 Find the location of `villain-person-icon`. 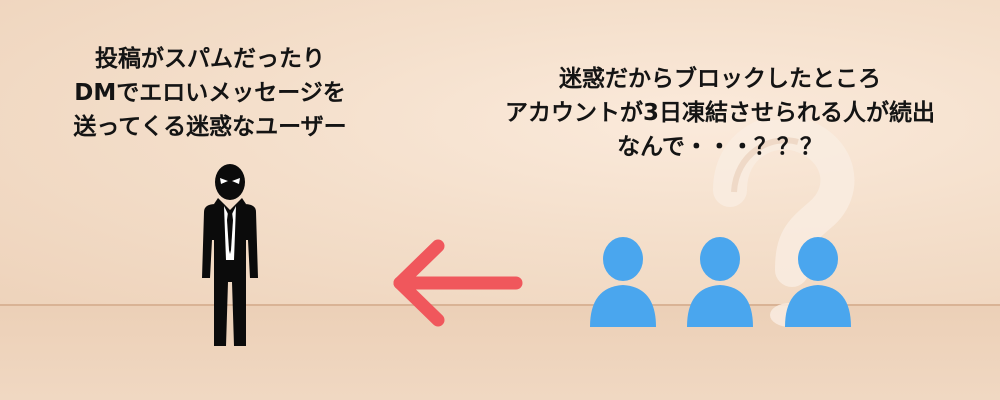

villain-person-icon is located at coordinates (230, 255).